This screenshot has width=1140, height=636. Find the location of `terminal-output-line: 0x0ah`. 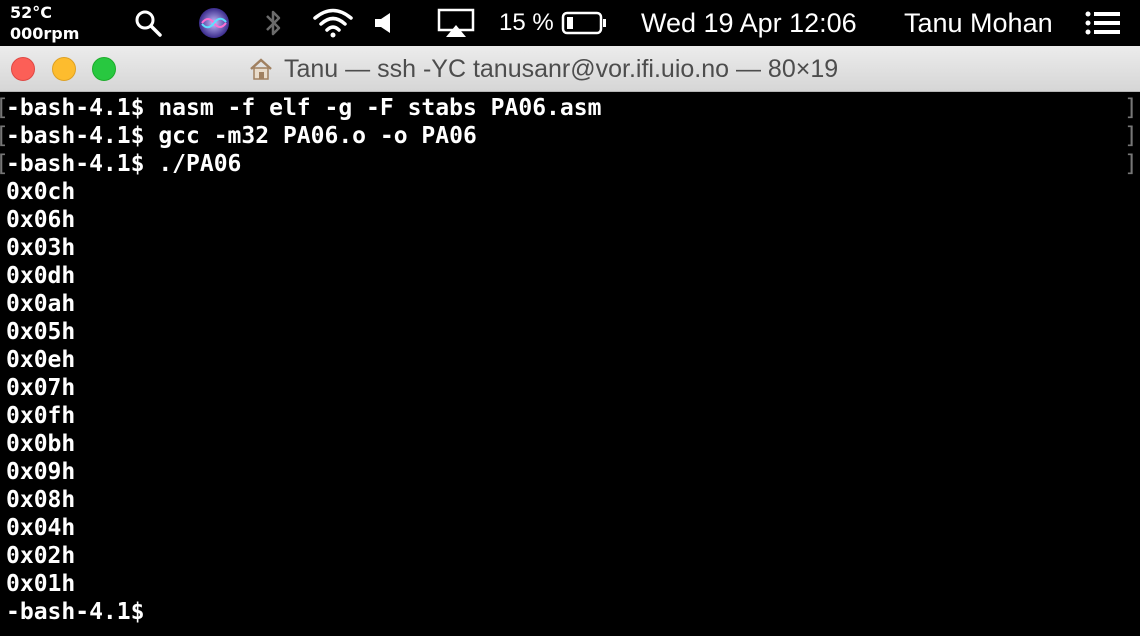

terminal-output-line: 0x0ah is located at coordinates (41, 304).